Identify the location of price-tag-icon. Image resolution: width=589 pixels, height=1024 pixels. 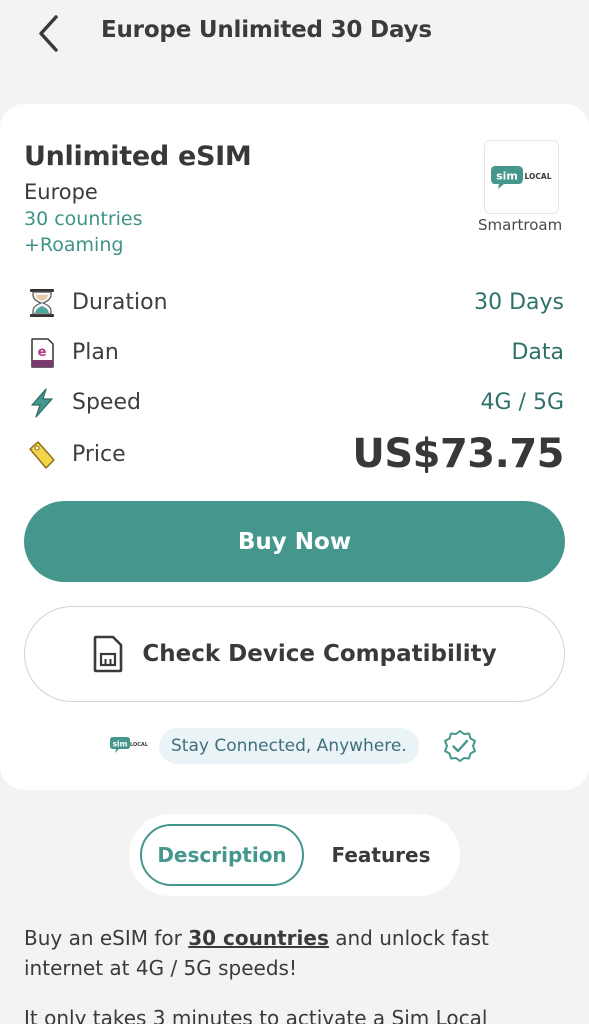
(42, 455).